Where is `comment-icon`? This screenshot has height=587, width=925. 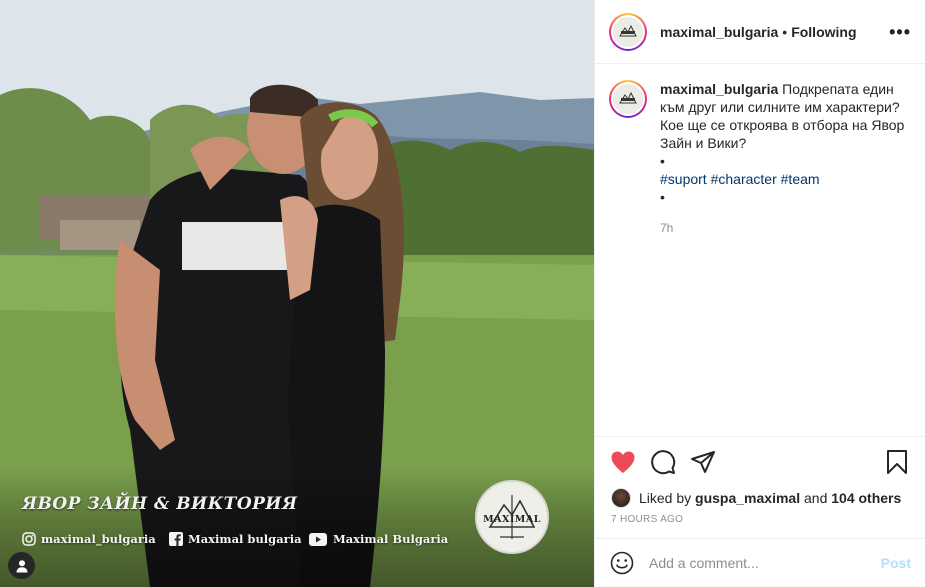 comment-icon is located at coordinates (663, 462).